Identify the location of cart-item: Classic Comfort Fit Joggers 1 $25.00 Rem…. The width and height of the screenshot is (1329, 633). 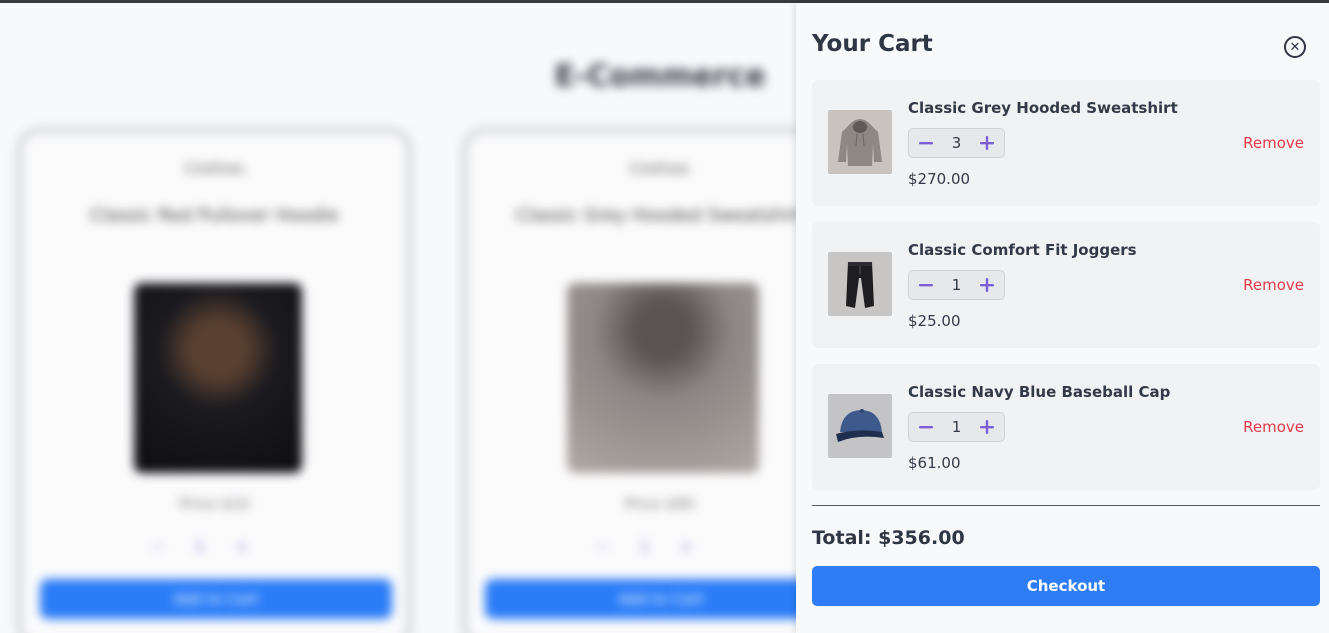
(1066, 285).